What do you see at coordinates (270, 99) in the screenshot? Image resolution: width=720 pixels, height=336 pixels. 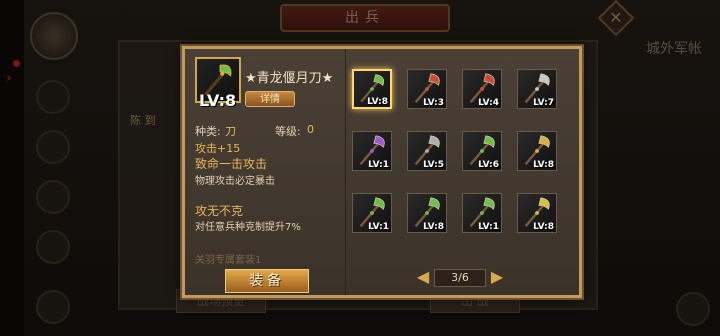 I see `detail-button: 详情` at bounding box center [270, 99].